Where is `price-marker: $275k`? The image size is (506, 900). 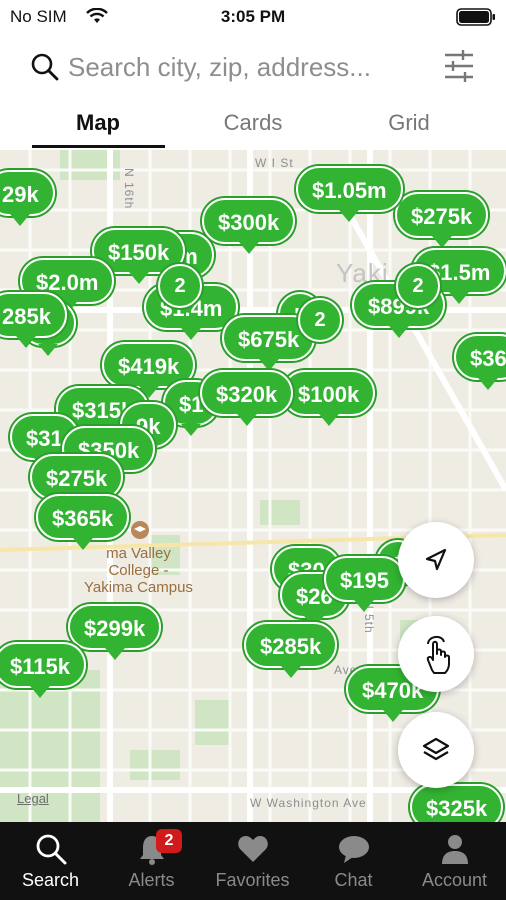 price-marker: $275k is located at coordinates (442, 220).